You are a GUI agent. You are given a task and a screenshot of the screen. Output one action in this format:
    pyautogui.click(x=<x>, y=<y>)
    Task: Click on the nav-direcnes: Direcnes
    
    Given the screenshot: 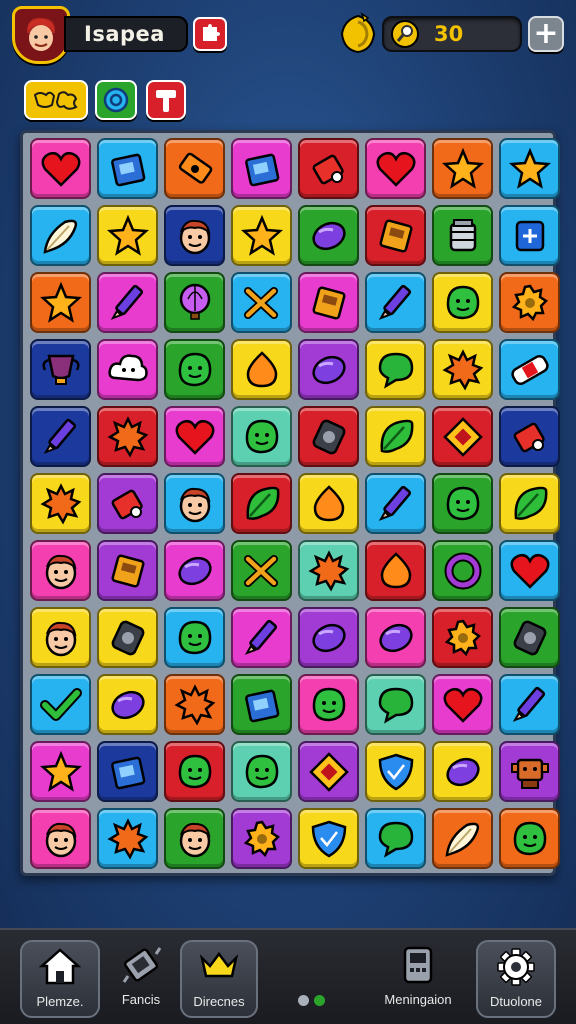 What is the action you would take?
    pyautogui.click(x=219, y=979)
    